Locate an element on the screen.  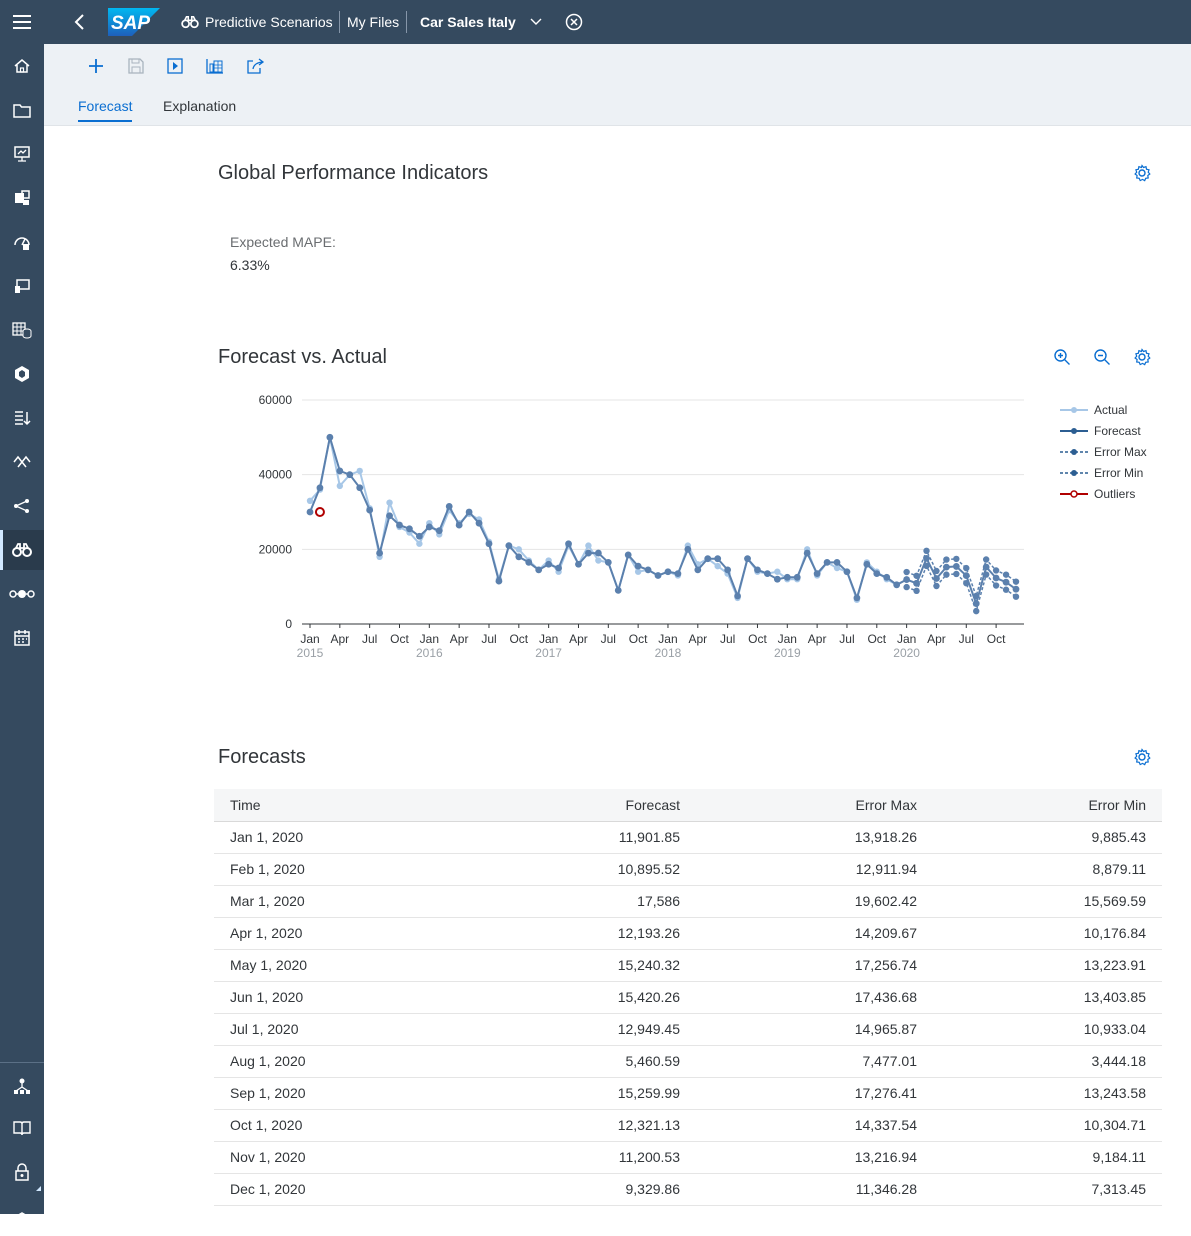
book-icon is located at coordinates (22, 1128).